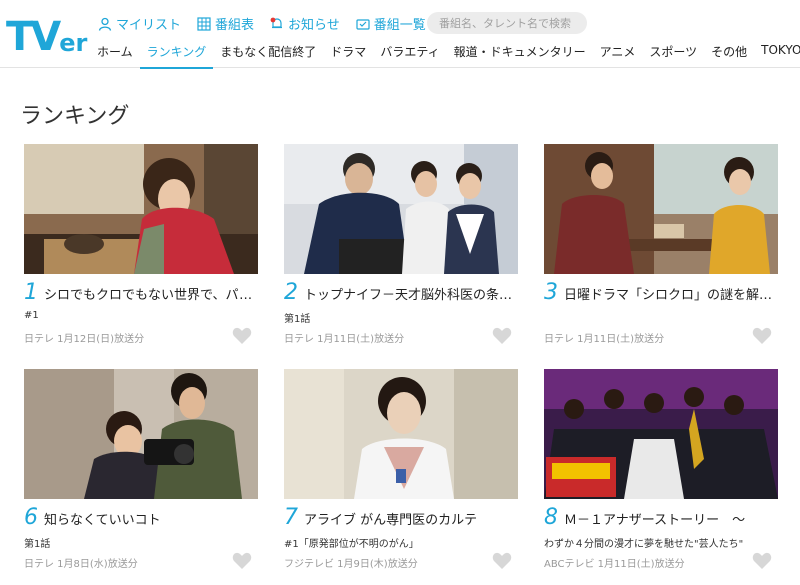  What do you see at coordinates (204, 23) in the screenshot?
I see `grid-icon` at bounding box center [204, 23].